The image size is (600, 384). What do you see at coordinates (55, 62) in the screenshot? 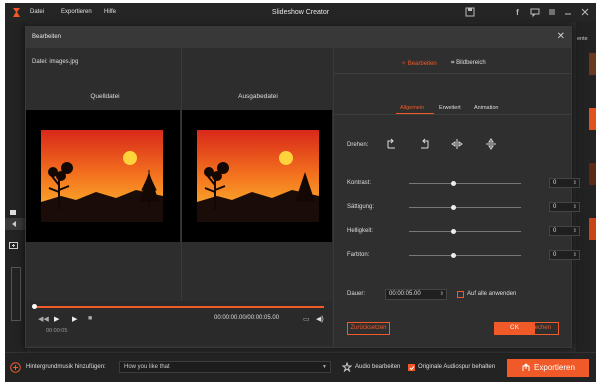
I see `file-name-label: Datei: images.jpg` at bounding box center [55, 62].